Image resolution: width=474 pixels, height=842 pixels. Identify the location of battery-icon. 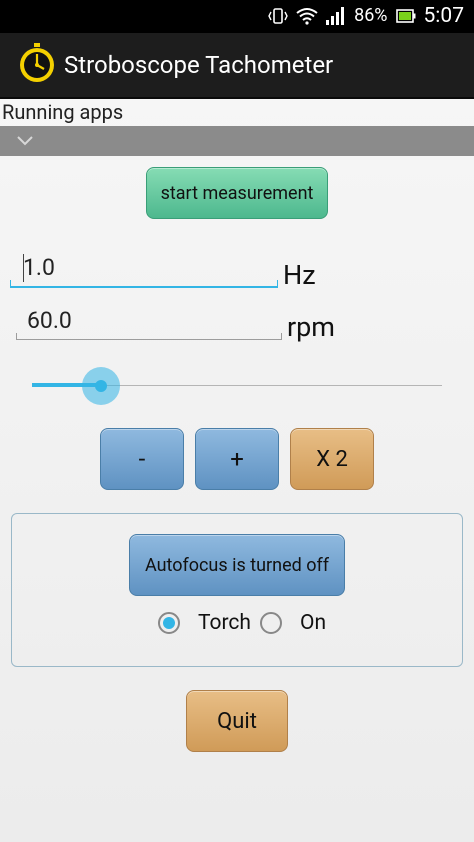
(405, 16).